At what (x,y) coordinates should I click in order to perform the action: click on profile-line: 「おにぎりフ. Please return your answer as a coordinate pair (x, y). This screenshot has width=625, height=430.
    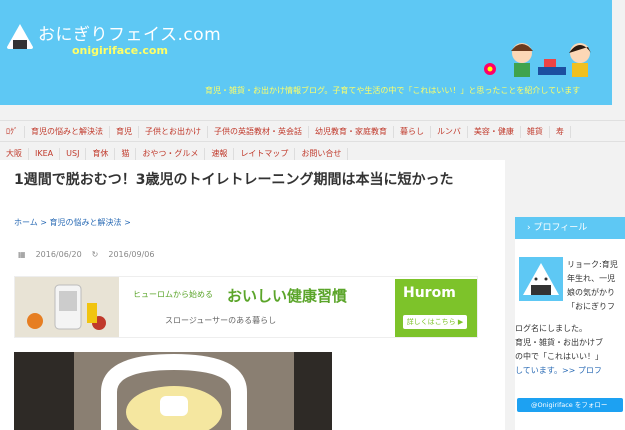
    Looking at the image, I should click on (591, 306).